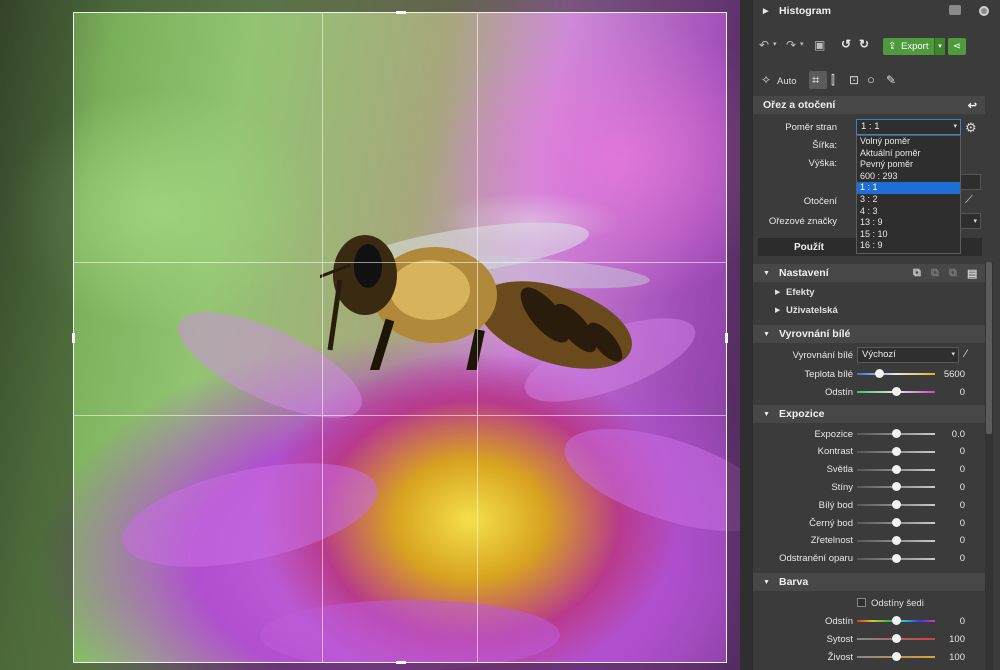 This screenshot has height=670, width=1000. I want to click on crop-handle-top, so click(401, 12).